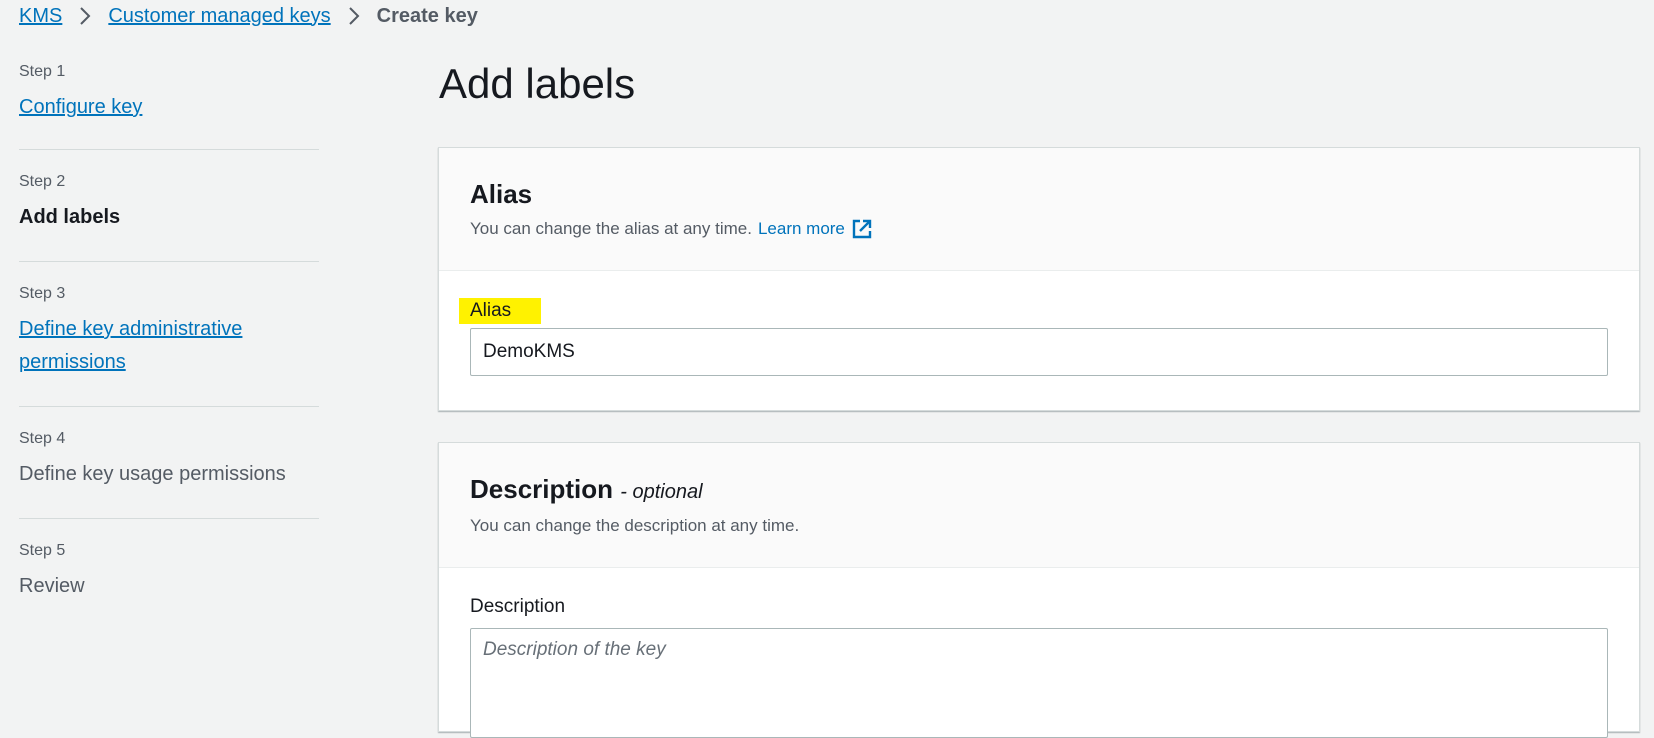 This screenshot has height=738, width=1654. I want to click on step-number: Step 2, so click(42, 181).